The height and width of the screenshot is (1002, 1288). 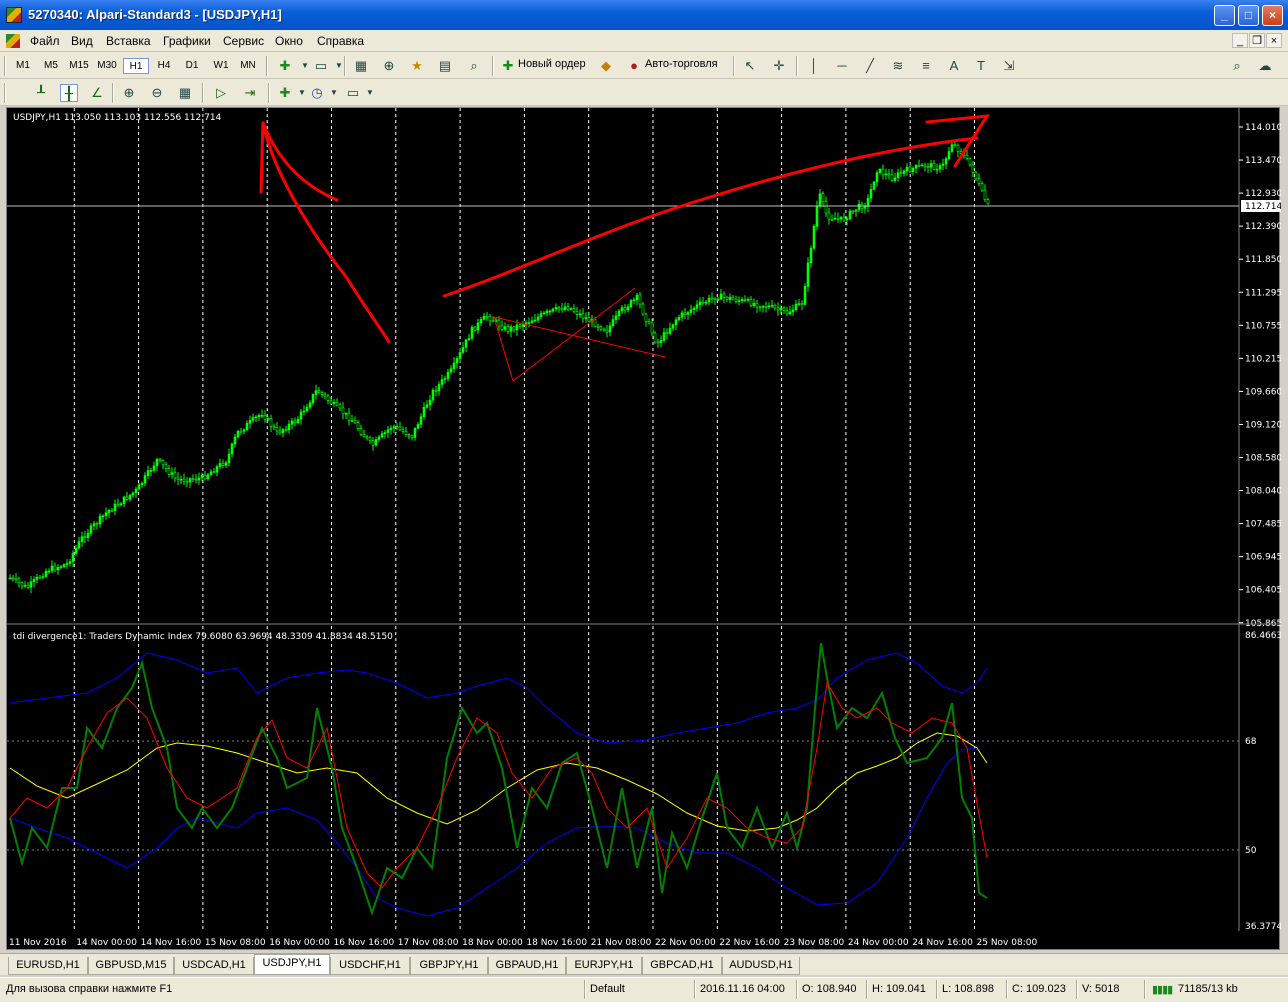 What do you see at coordinates (681, 64) in the screenshot?
I see `autotrading-button: Авто-торговля` at bounding box center [681, 64].